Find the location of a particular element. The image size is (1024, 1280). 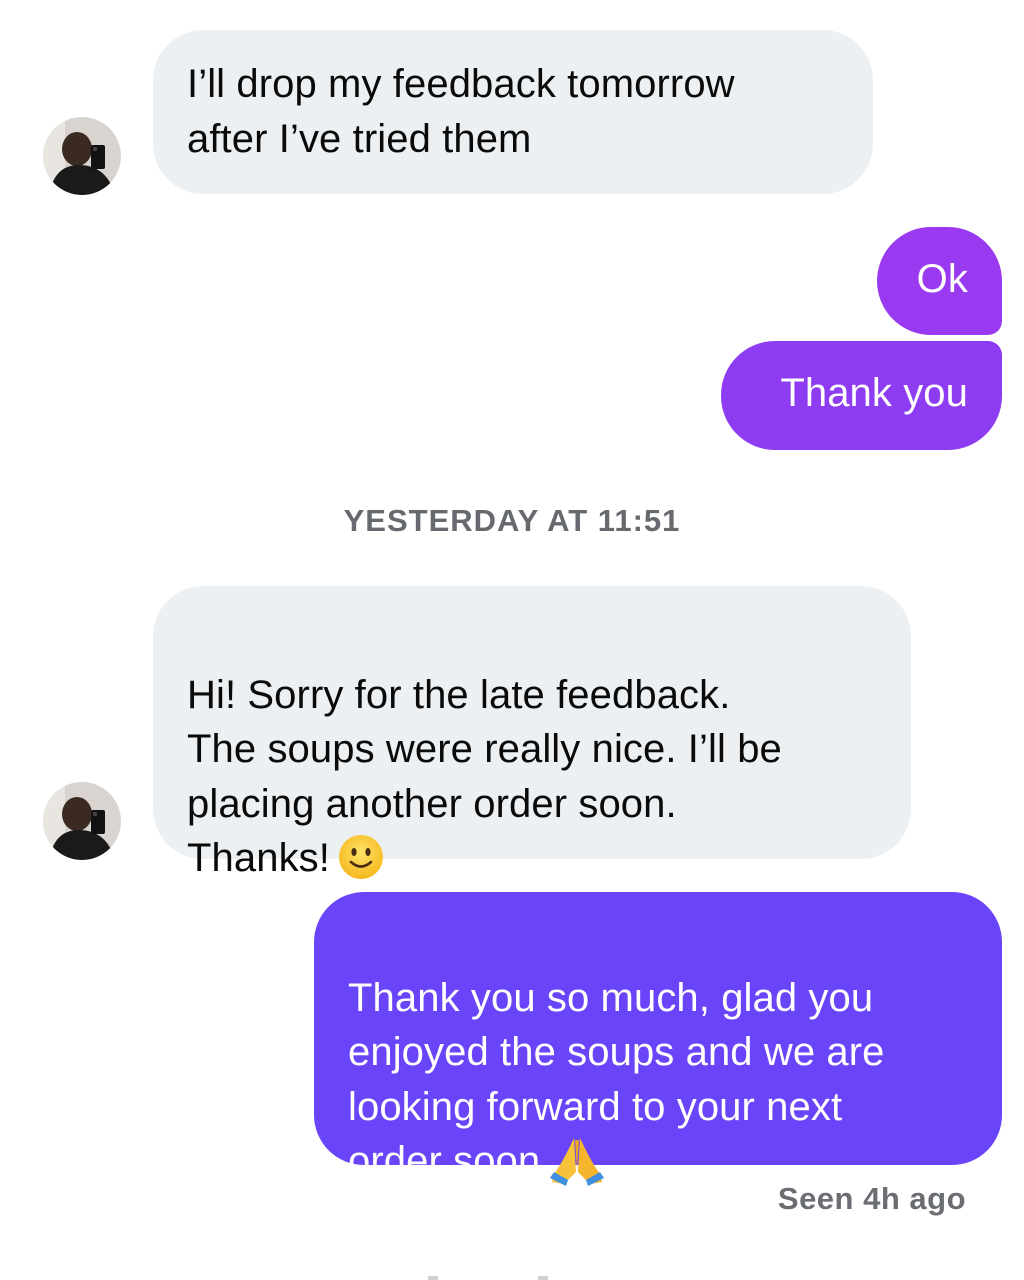

slightly-smiling-face-icon is located at coordinates (361, 857).